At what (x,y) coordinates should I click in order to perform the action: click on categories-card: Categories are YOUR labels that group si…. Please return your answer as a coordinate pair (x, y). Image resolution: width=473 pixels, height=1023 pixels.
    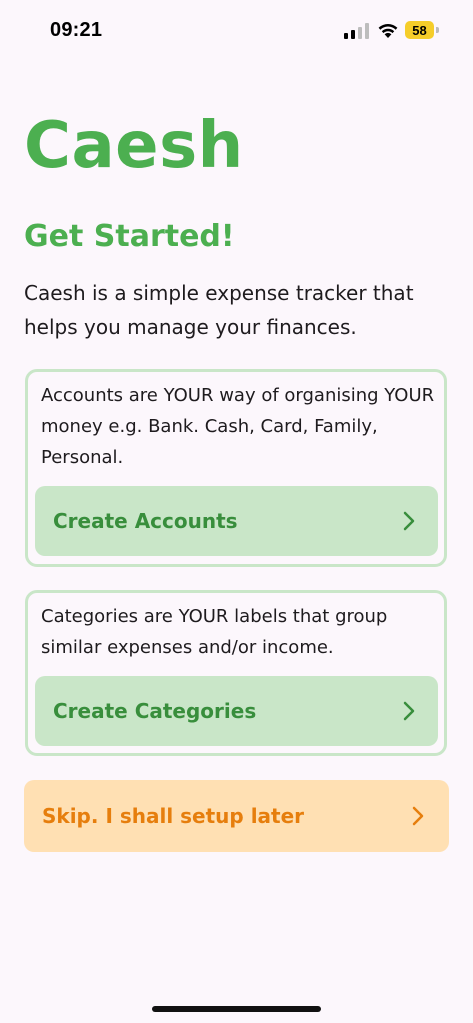
    Looking at the image, I should click on (236, 673).